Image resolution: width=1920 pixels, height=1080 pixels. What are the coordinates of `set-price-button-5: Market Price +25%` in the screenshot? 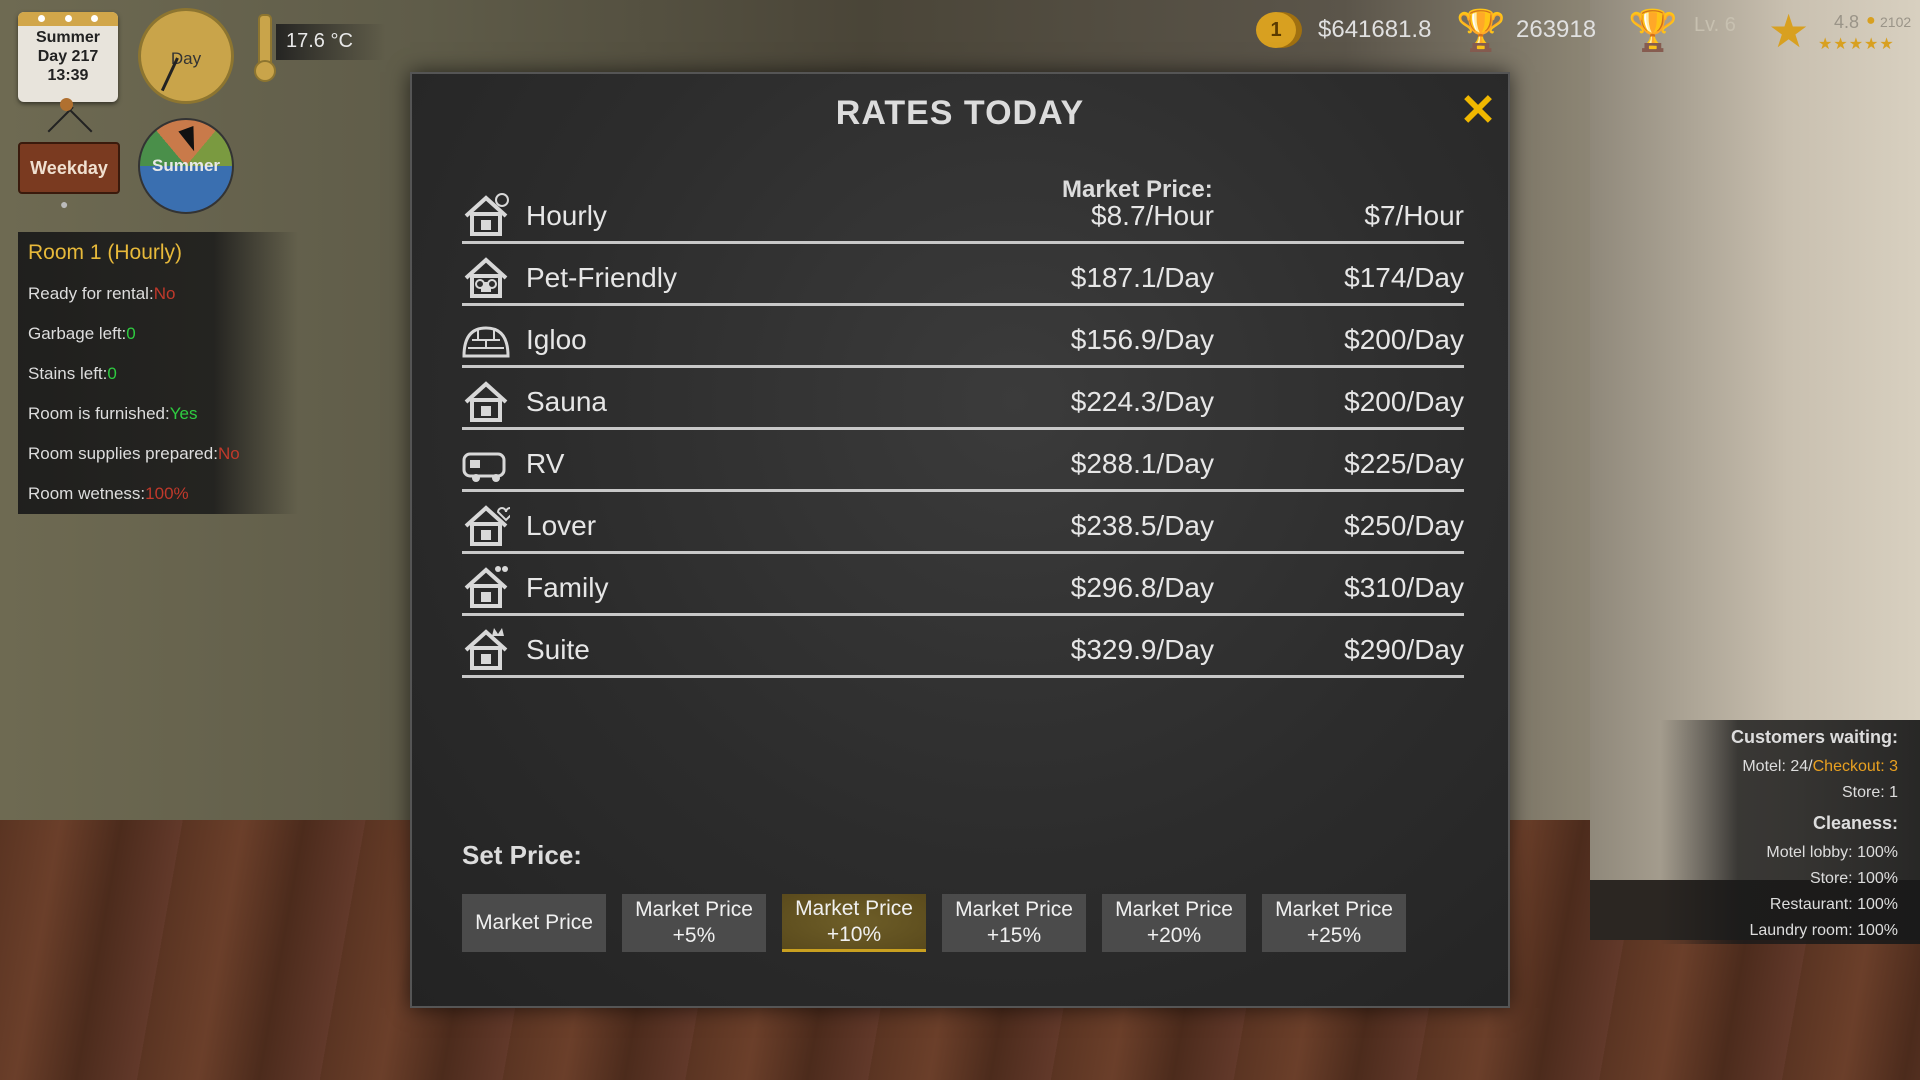 It's located at (1334, 923).